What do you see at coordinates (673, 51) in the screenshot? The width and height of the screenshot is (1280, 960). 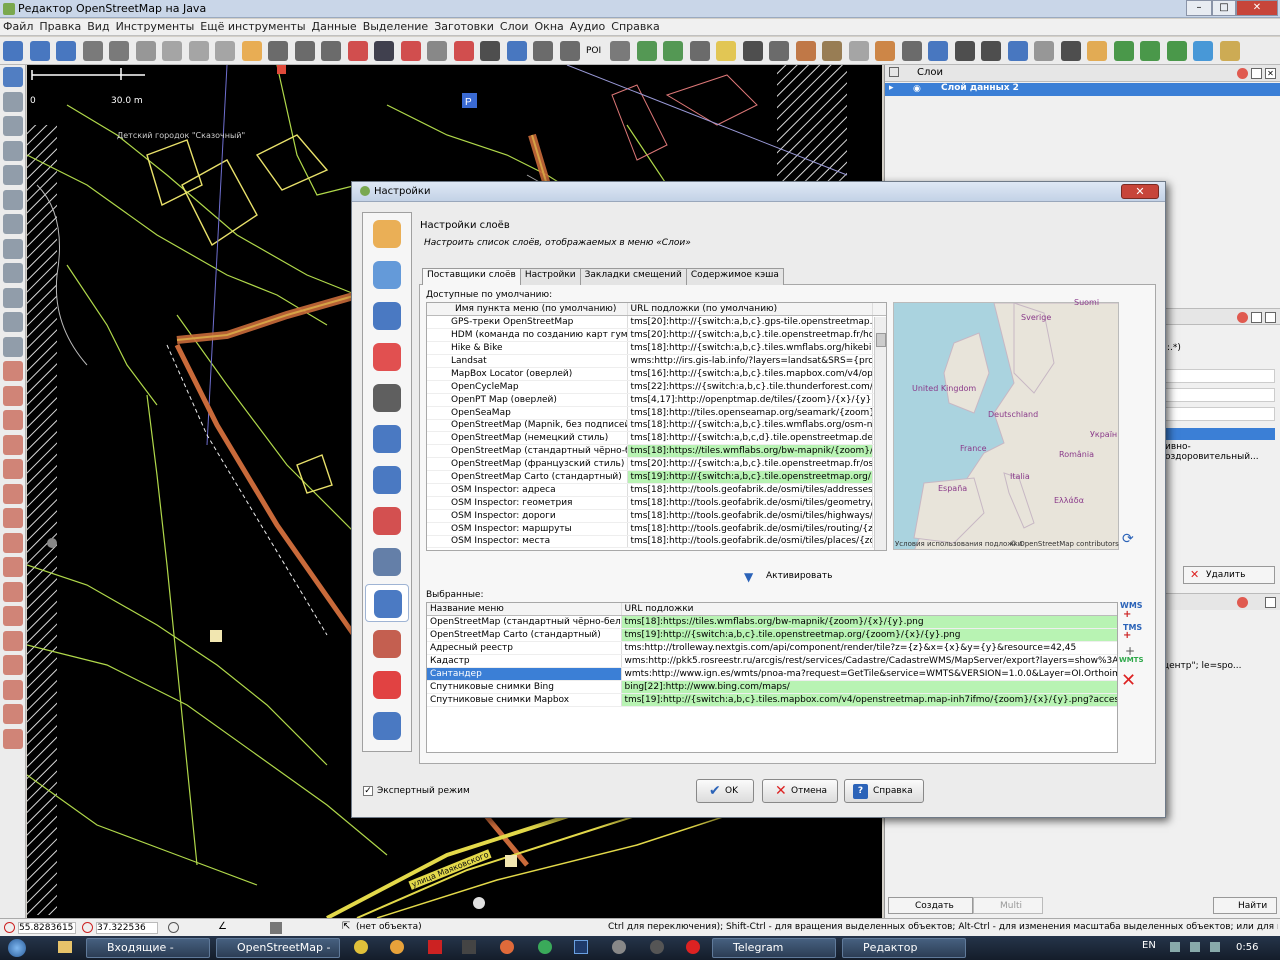 I see `add-icon` at bounding box center [673, 51].